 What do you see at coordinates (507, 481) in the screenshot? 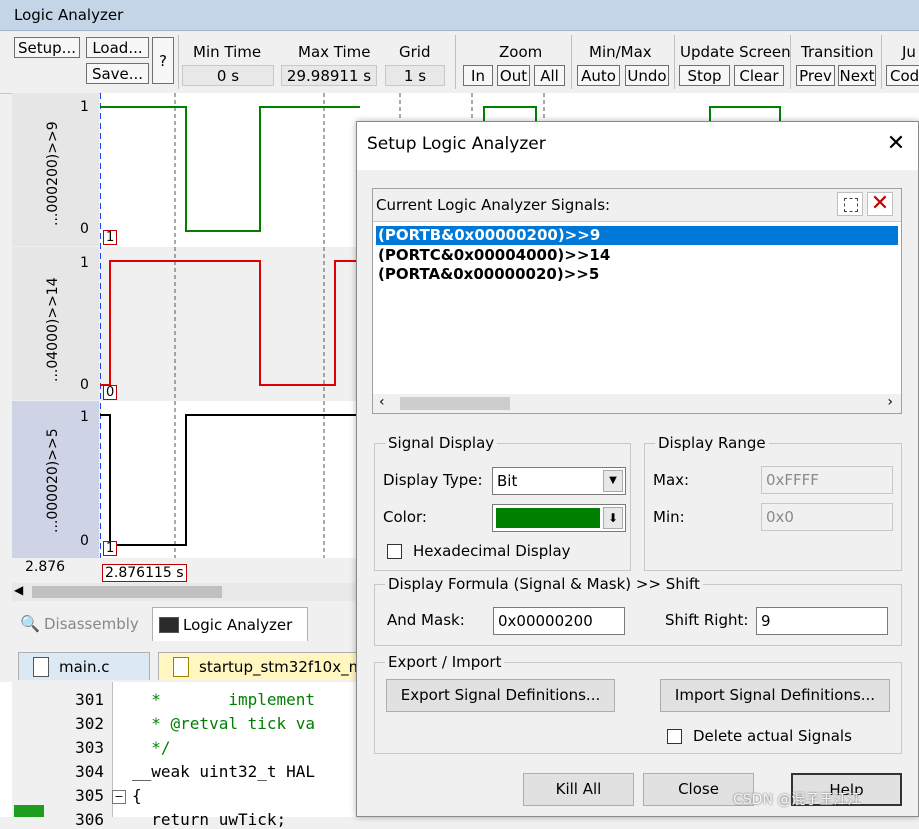
I see `display-type-value: Bit` at bounding box center [507, 481].